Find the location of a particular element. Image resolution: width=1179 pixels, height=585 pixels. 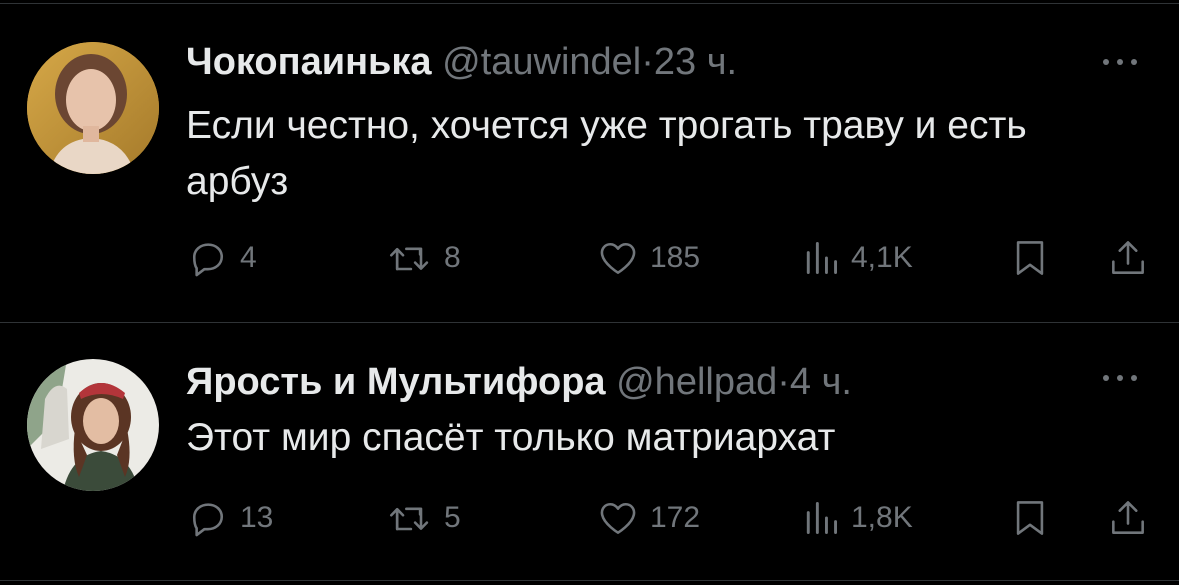

timestamp: 4 ч. is located at coordinates (821, 382).